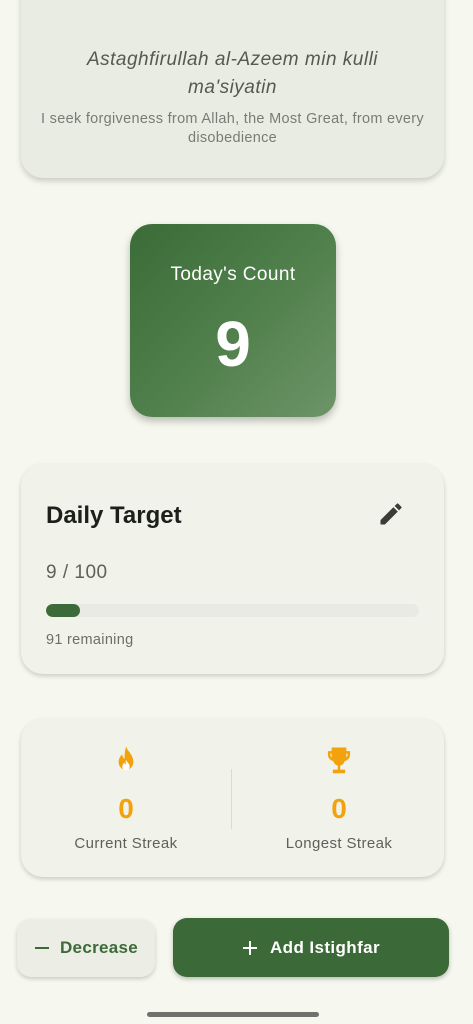  What do you see at coordinates (233, 274) in the screenshot?
I see `today-count-label: Today's Count` at bounding box center [233, 274].